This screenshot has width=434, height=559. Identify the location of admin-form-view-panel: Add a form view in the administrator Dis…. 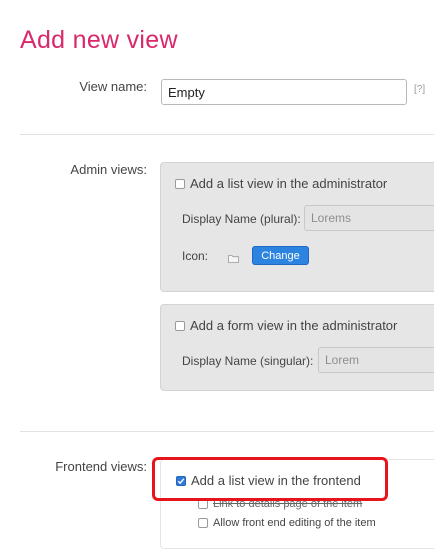
(297, 347).